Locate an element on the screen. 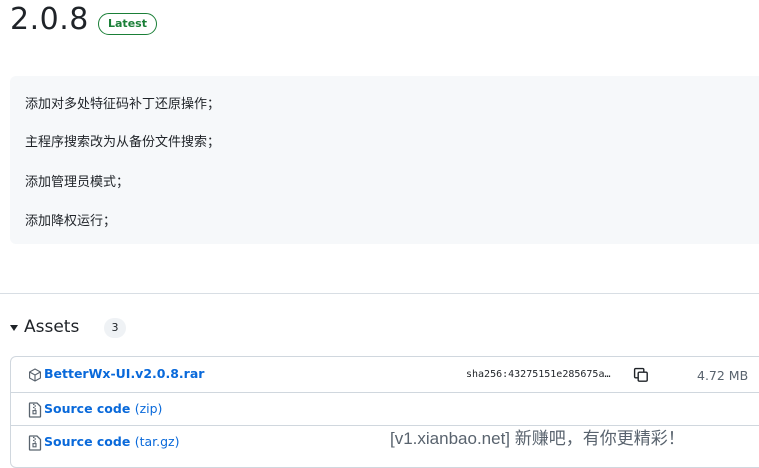 Image resolution: width=759 pixels, height=468 pixels. asset-download-link: BetterWx-UI.v2.0.8.rar is located at coordinates (124, 373).